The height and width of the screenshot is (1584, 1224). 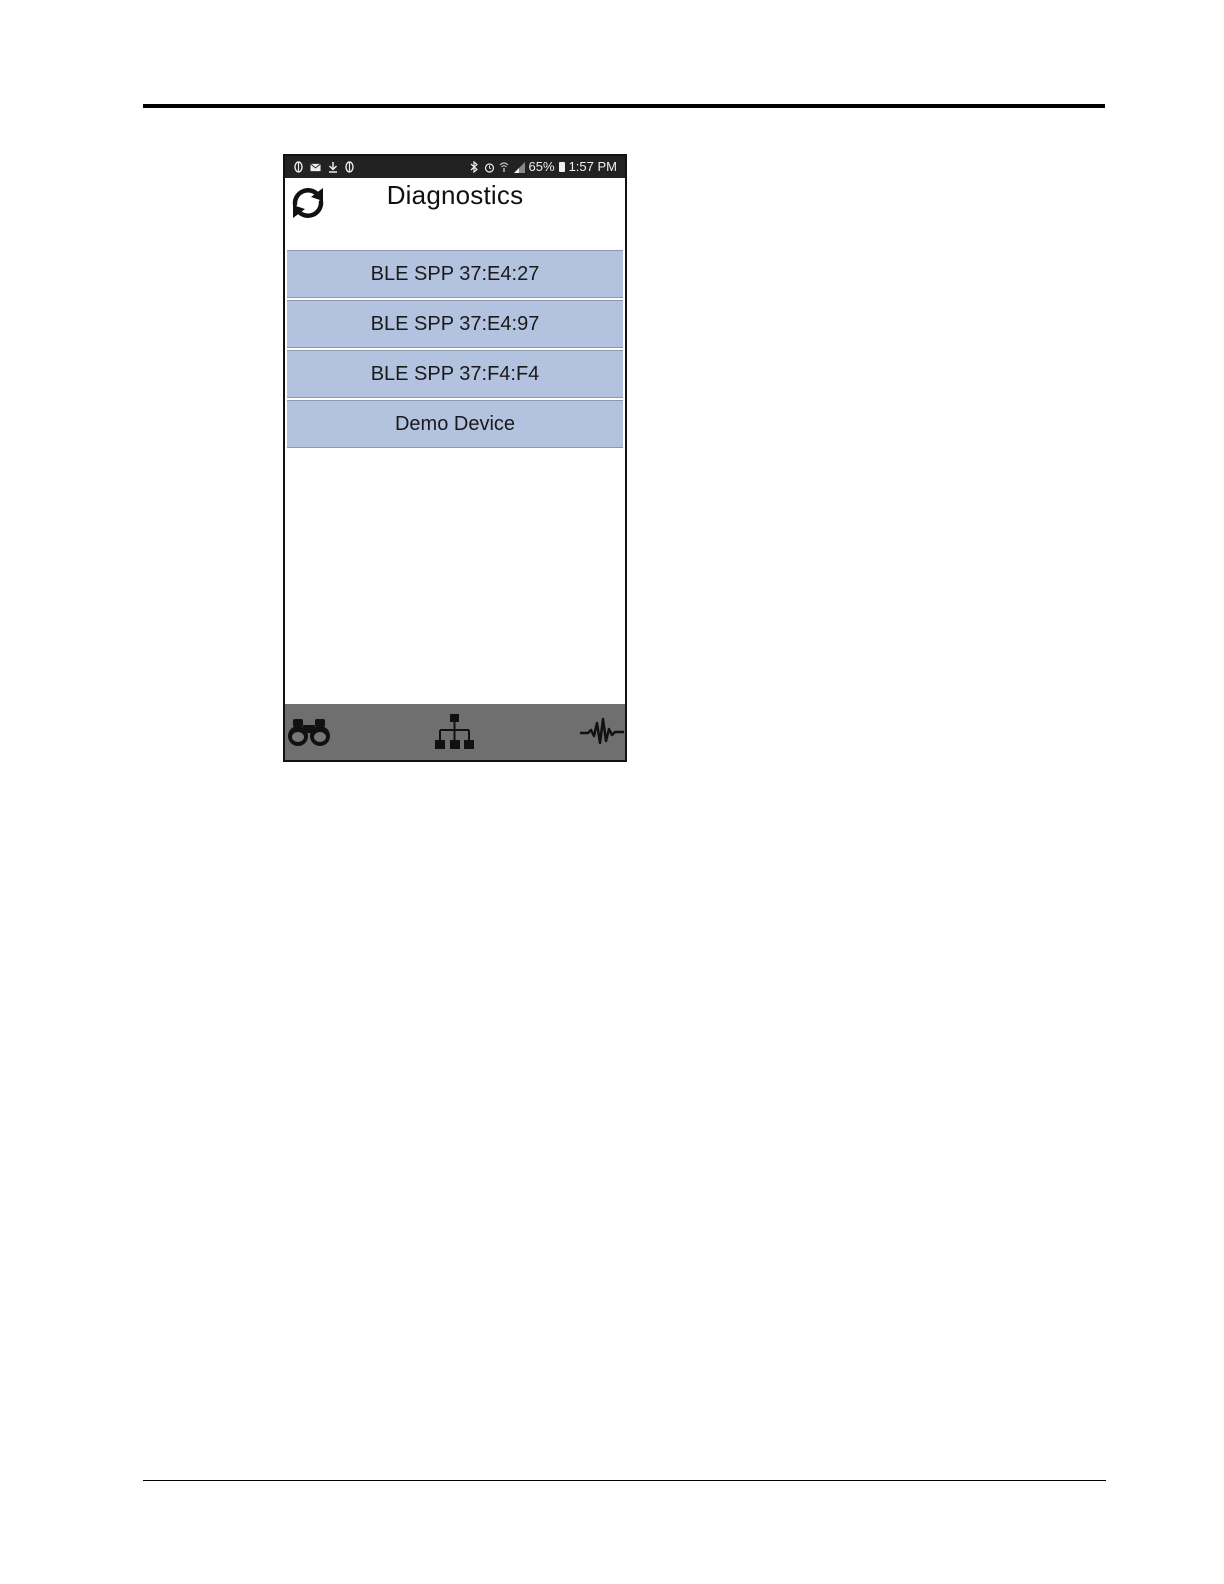 I want to click on device-item-ble-spp-37-e4-97: BLE SPP 37:E4:97, so click(x=455, y=324).